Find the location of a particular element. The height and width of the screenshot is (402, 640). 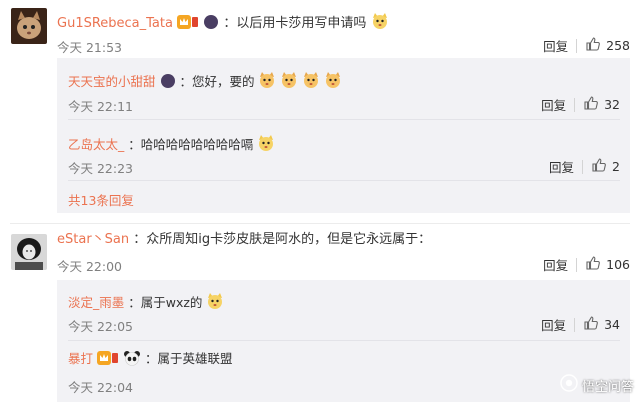

more-replies-link: 共13条回复 is located at coordinates (101, 199).